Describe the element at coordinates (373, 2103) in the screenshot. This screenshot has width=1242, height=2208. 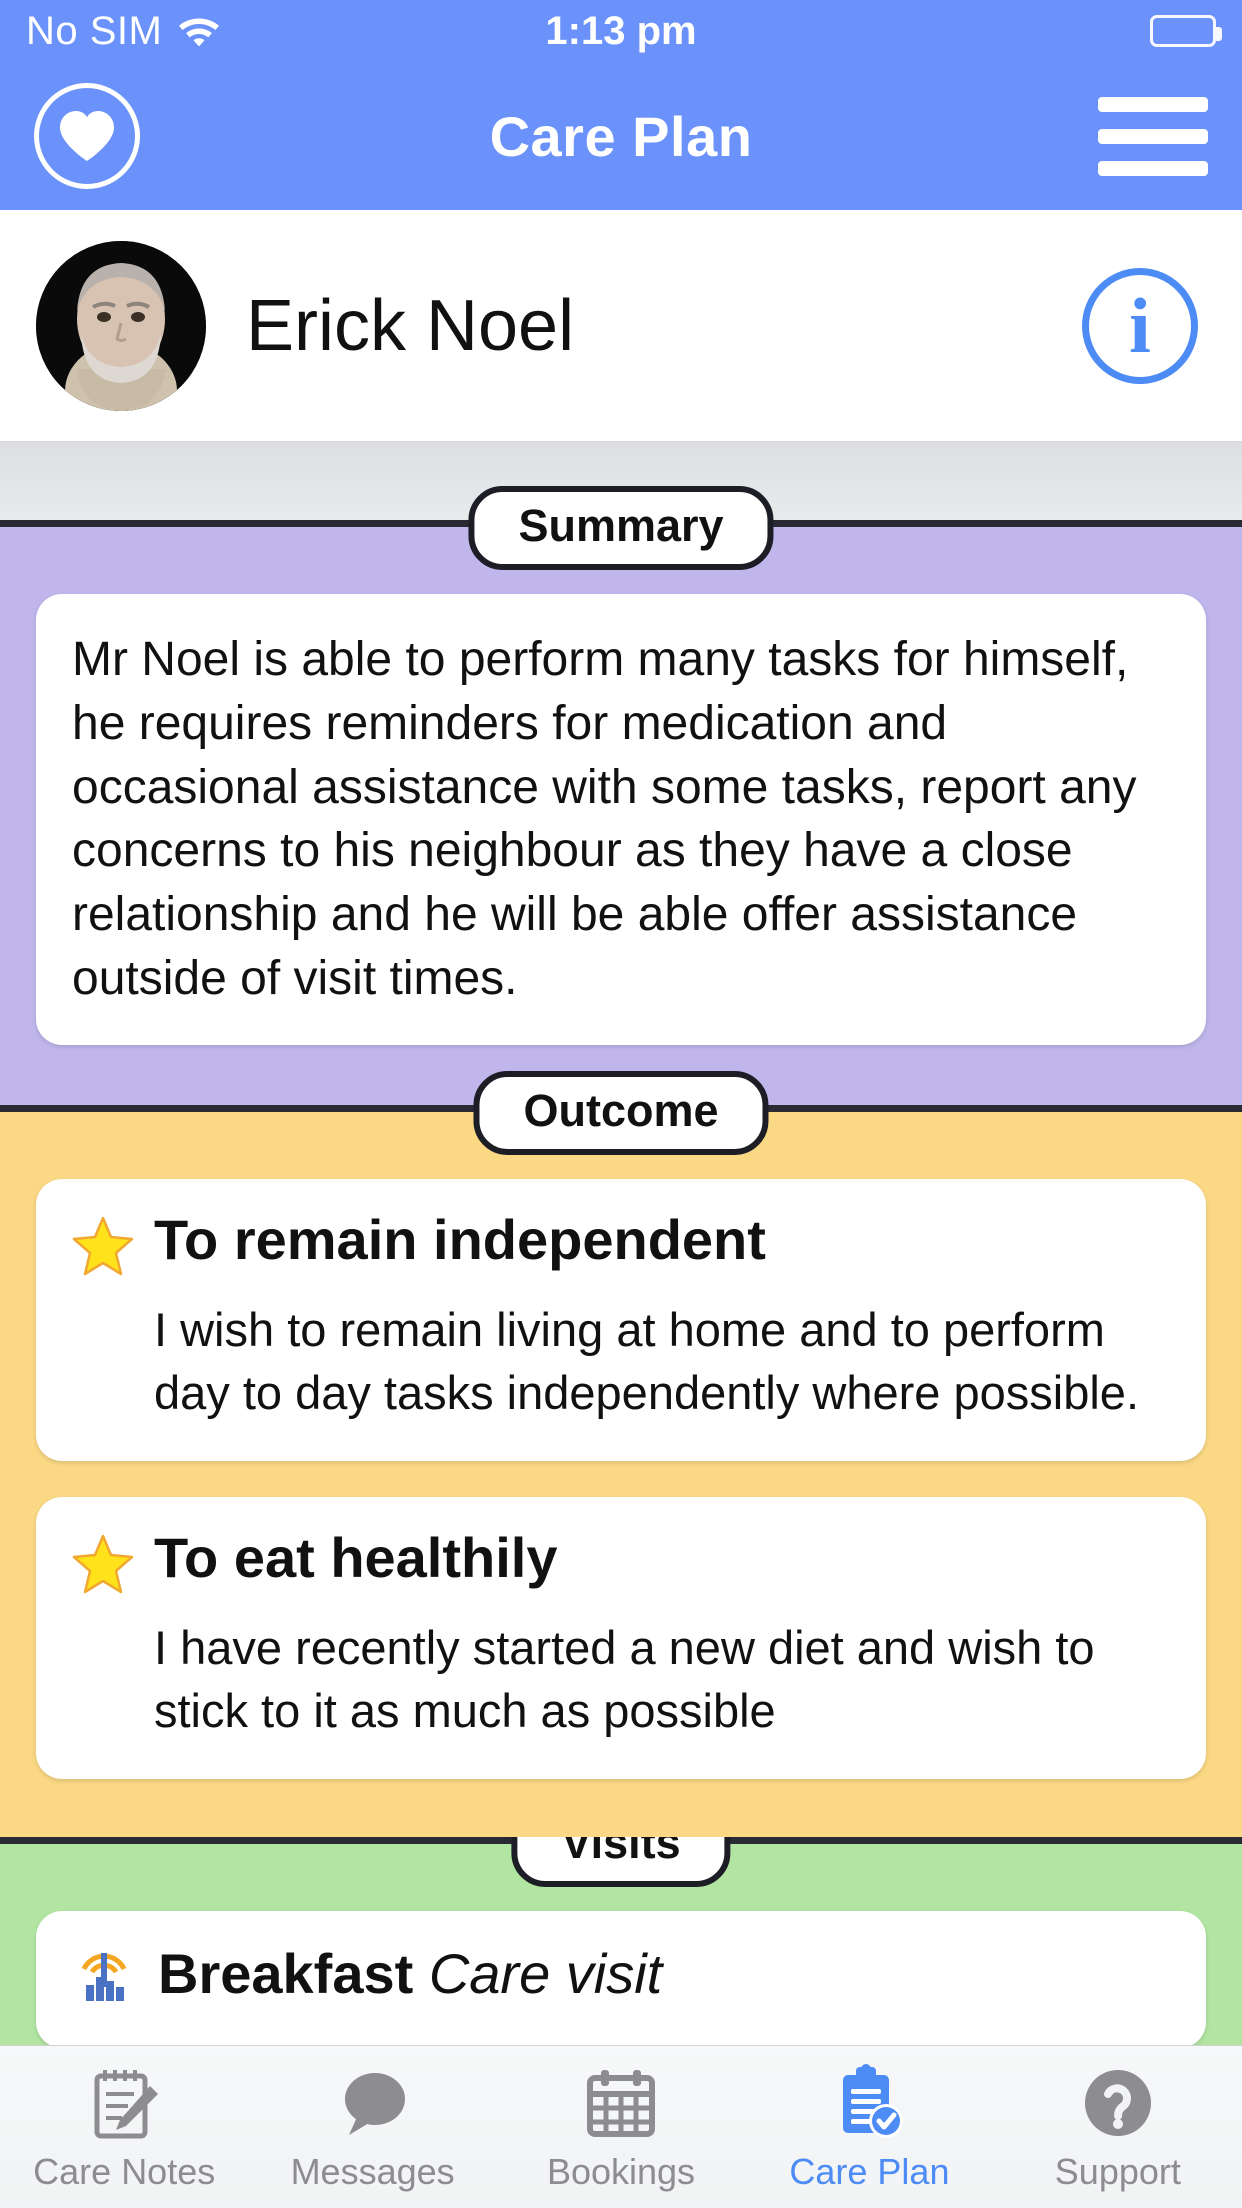
I see `speech-bubble-icon` at that location.